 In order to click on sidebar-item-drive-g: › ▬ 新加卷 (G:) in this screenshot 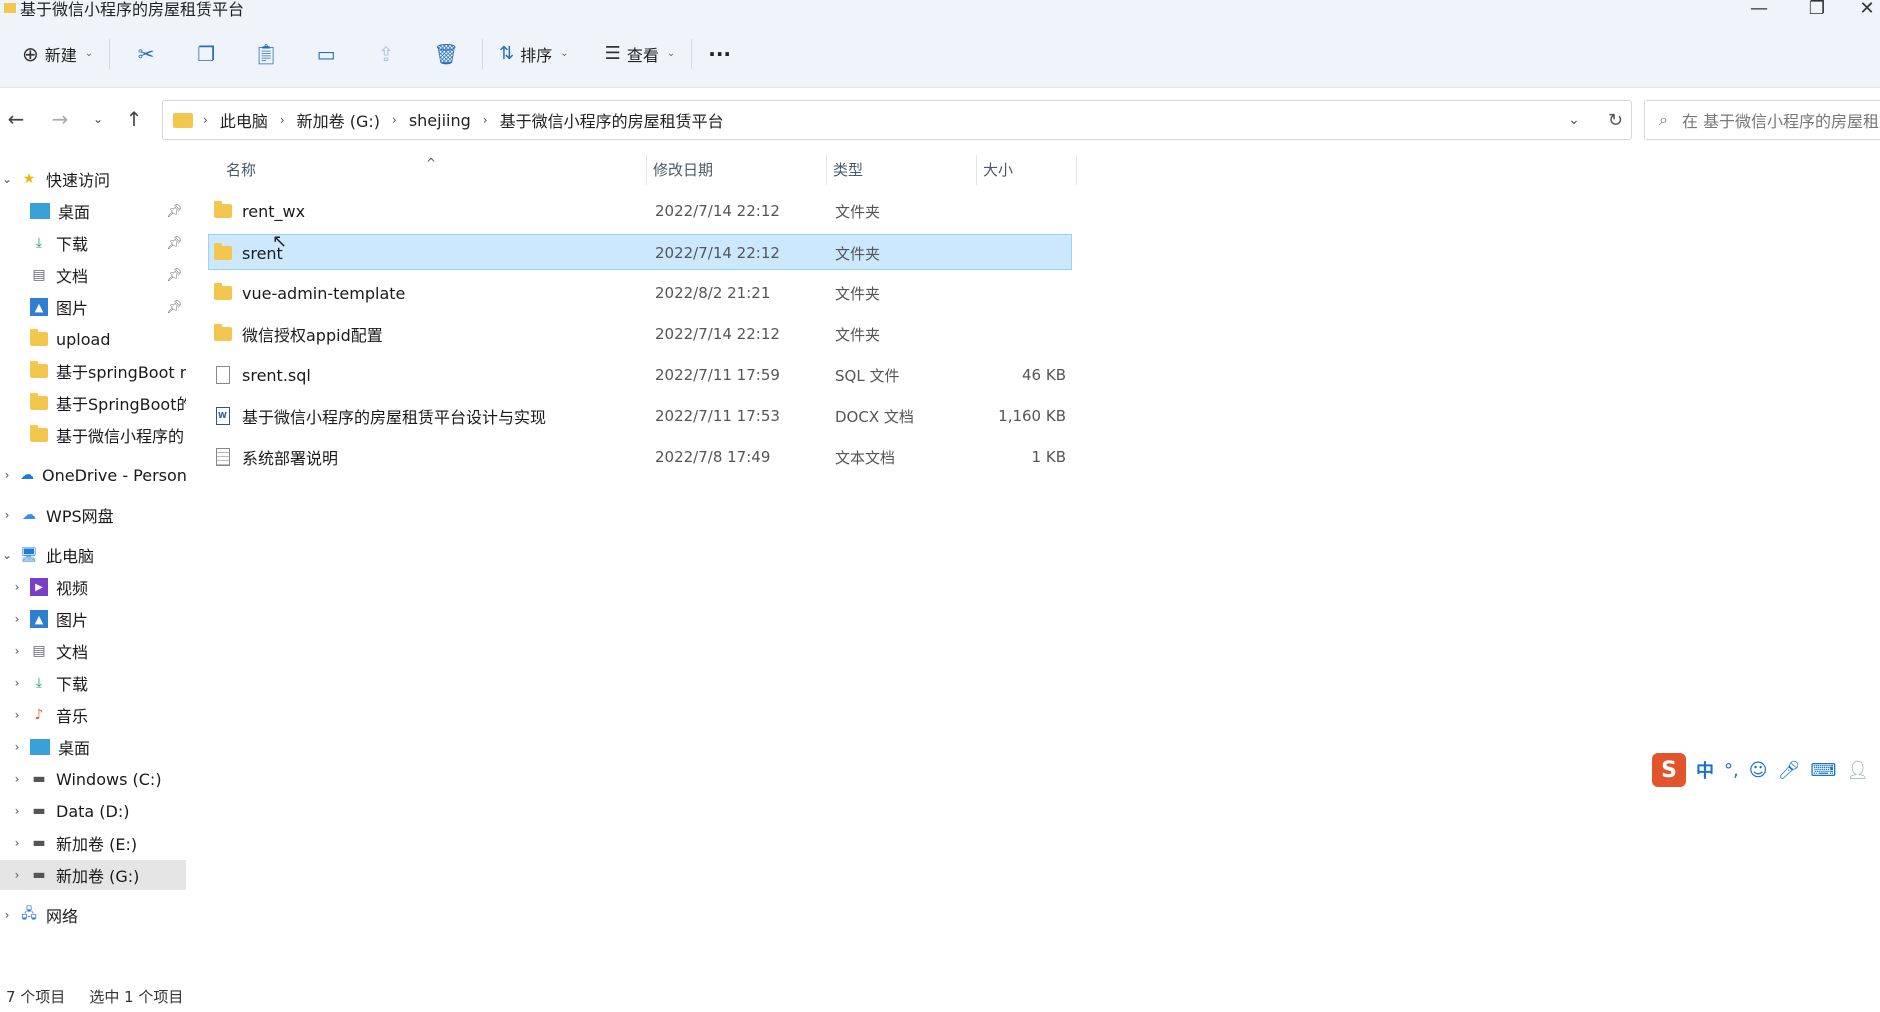, I will do `click(93, 875)`.